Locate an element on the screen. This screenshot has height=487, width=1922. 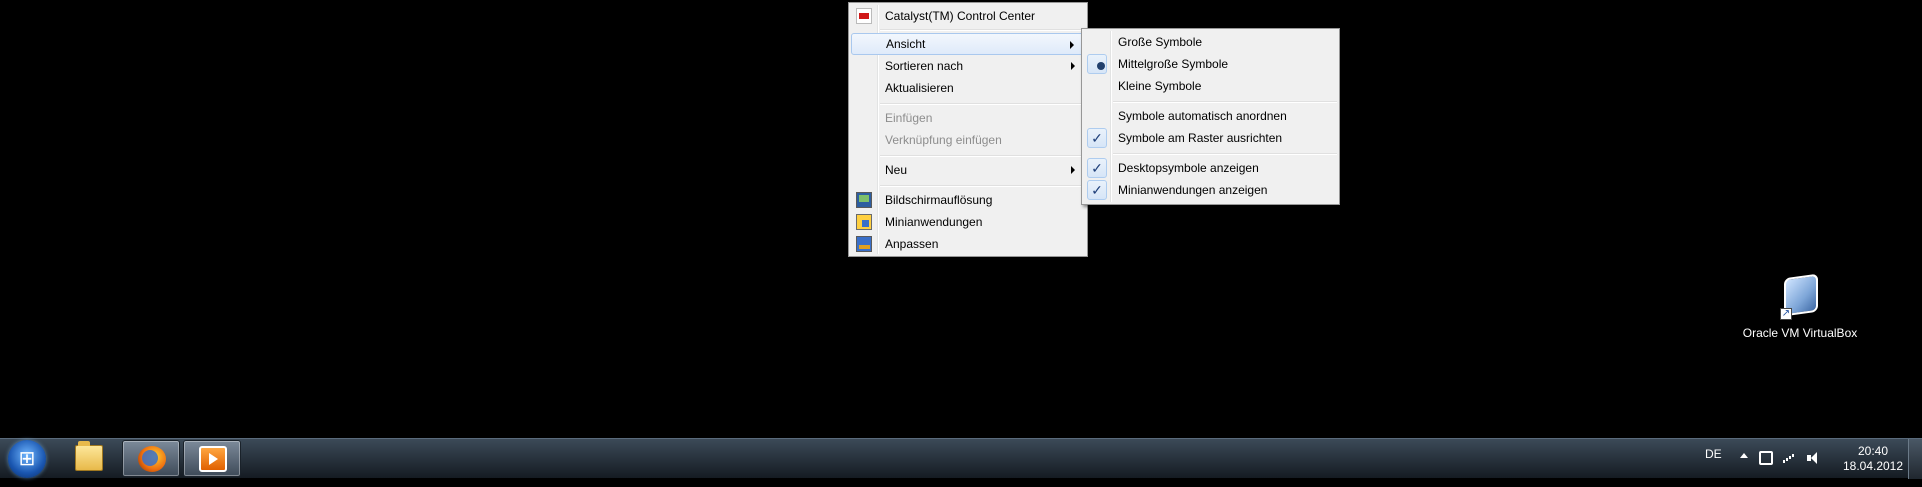
menu-item-label: Verknüpfung einfügen is located at coordinates (943, 140).